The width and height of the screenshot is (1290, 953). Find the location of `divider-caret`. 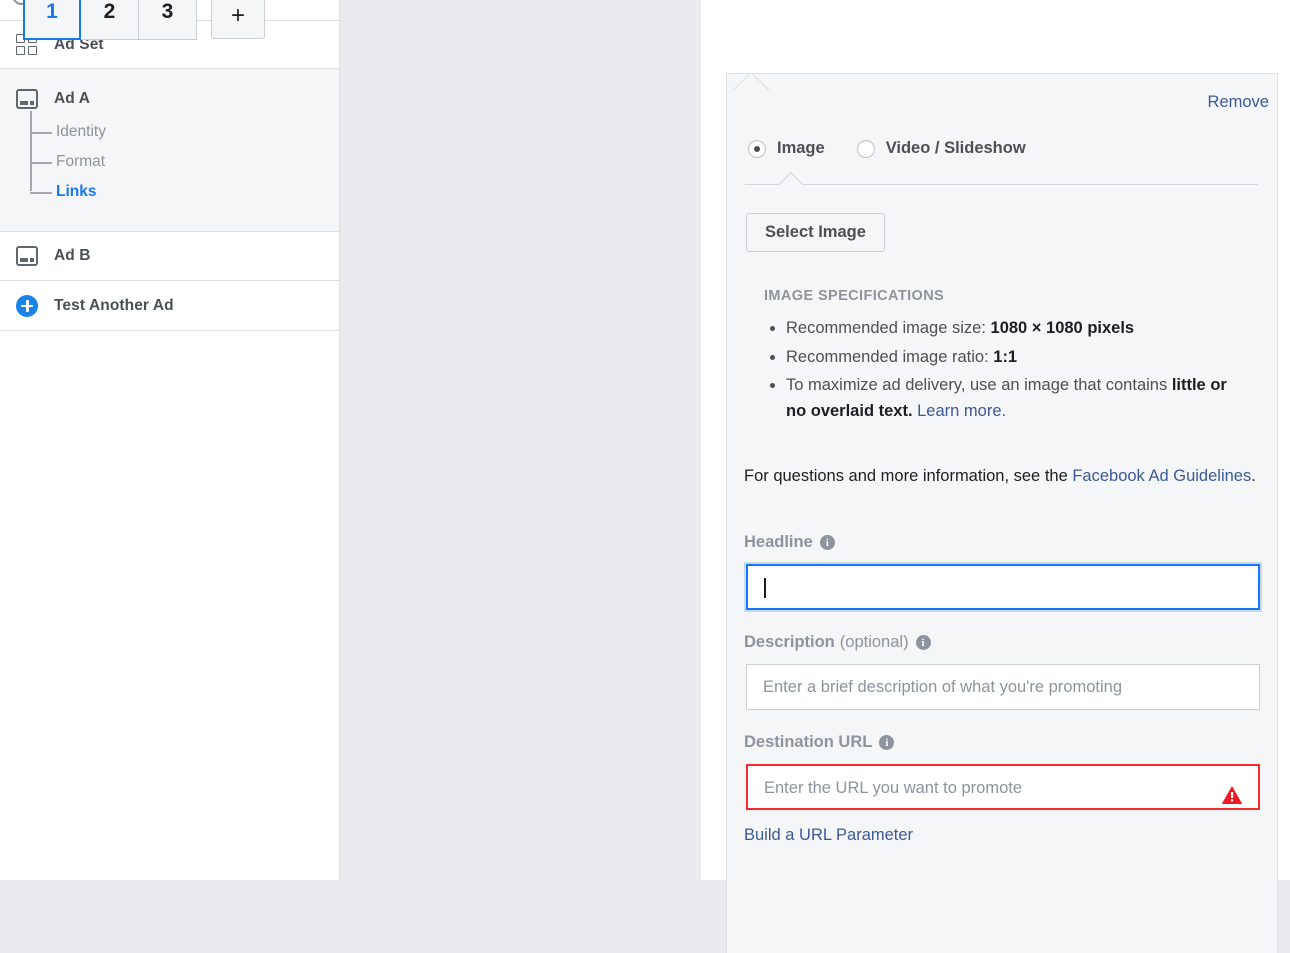

divider-caret is located at coordinates (791, 177).